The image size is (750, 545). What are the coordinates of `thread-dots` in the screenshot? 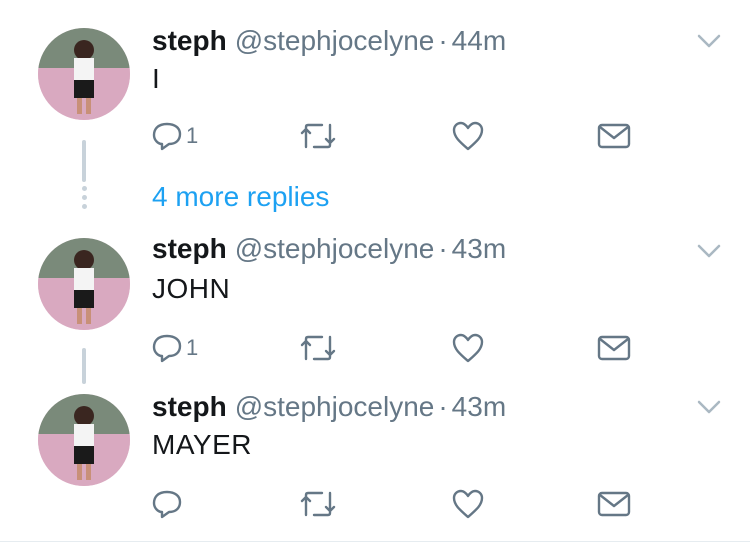 It's located at (84, 197).